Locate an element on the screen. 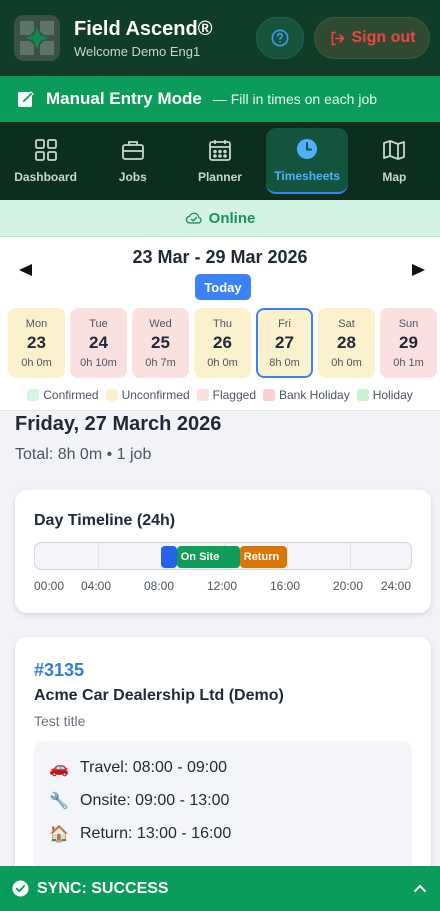  nav-planner: Planner is located at coordinates (220, 161).